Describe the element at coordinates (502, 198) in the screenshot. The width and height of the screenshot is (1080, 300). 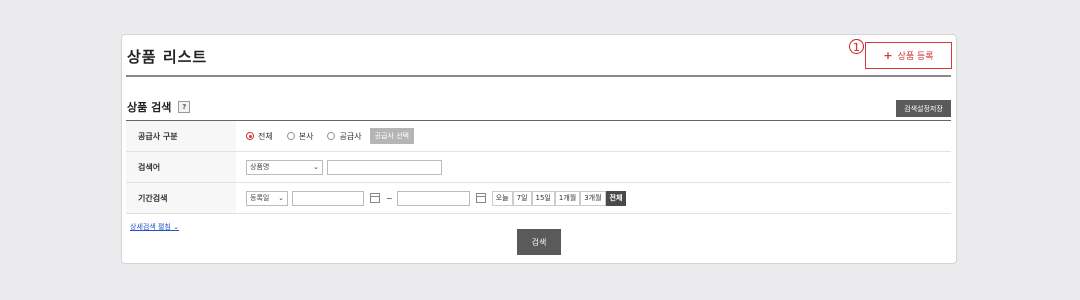
I see `period-today-button: 오늘` at that location.